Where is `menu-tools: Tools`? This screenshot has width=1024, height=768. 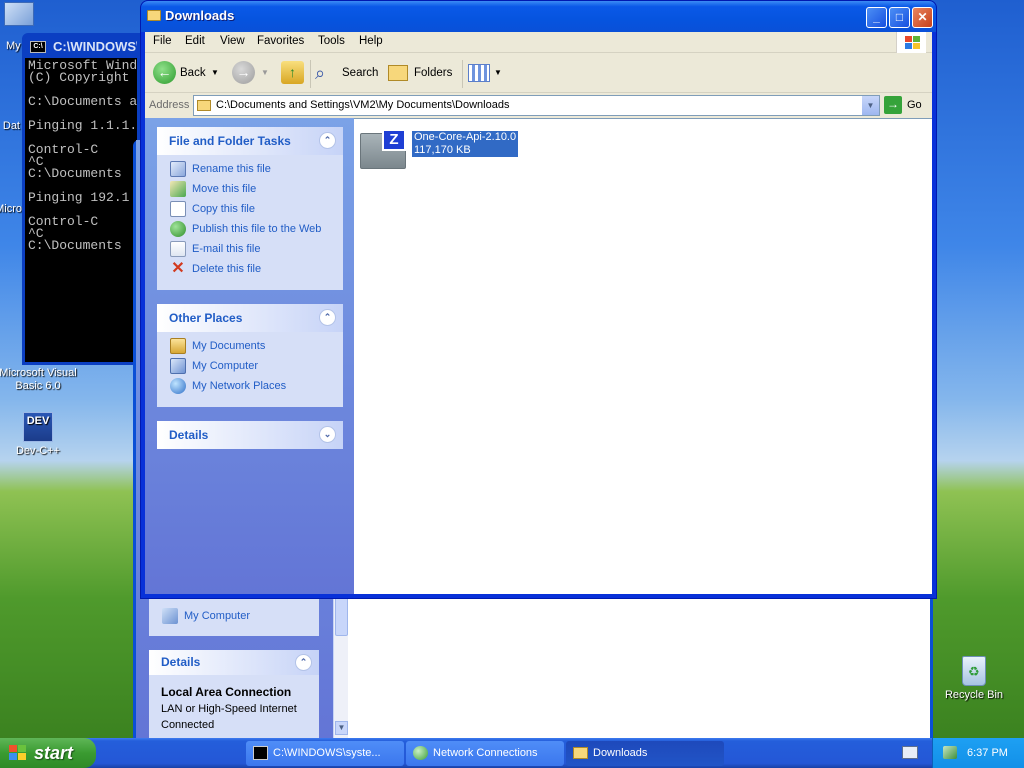
menu-tools: Tools is located at coordinates (331, 41).